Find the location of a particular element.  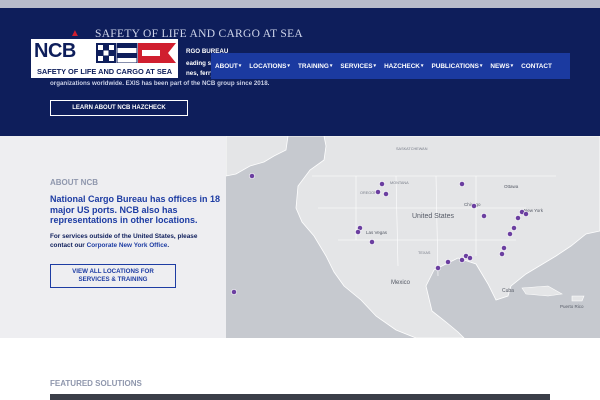

nav-label: SERVICES is located at coordinates (356, 66).